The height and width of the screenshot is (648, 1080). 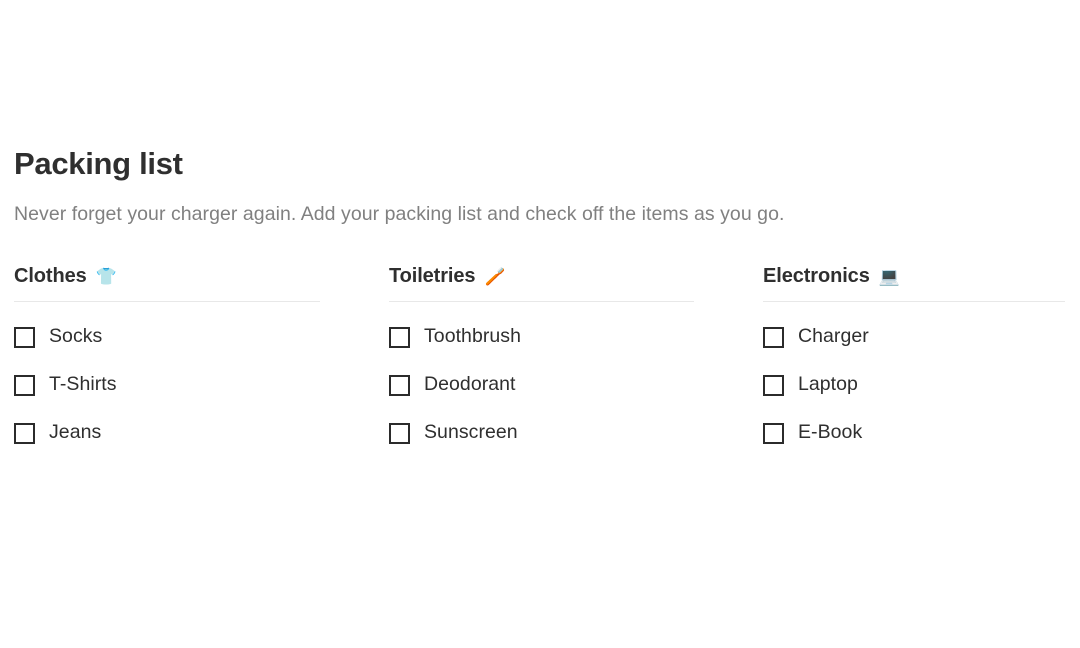 I want to click on check-label: Laptop, so click(x=828, y=384).